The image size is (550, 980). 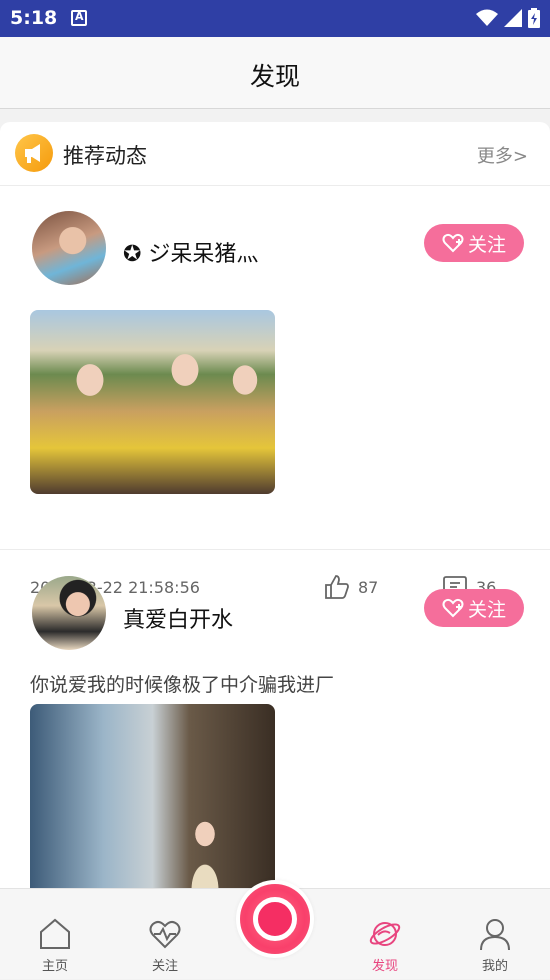 I want to click on status-icons, so click(x=508, y=18).